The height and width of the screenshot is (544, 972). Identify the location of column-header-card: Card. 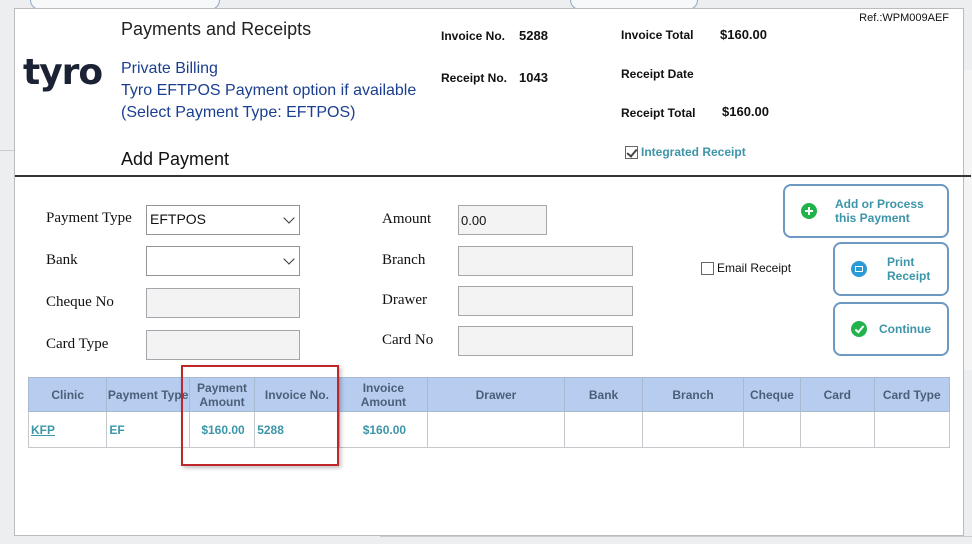
(837, 394).